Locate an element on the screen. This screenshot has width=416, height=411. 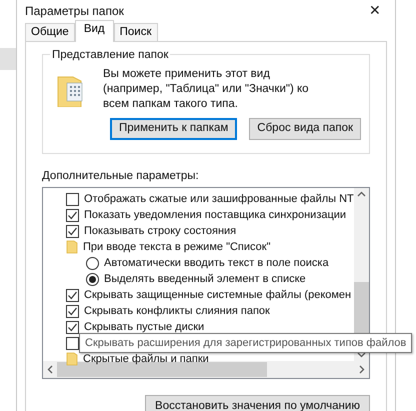
apply-button: Применить к папкам is located at coordinates (174, 129).